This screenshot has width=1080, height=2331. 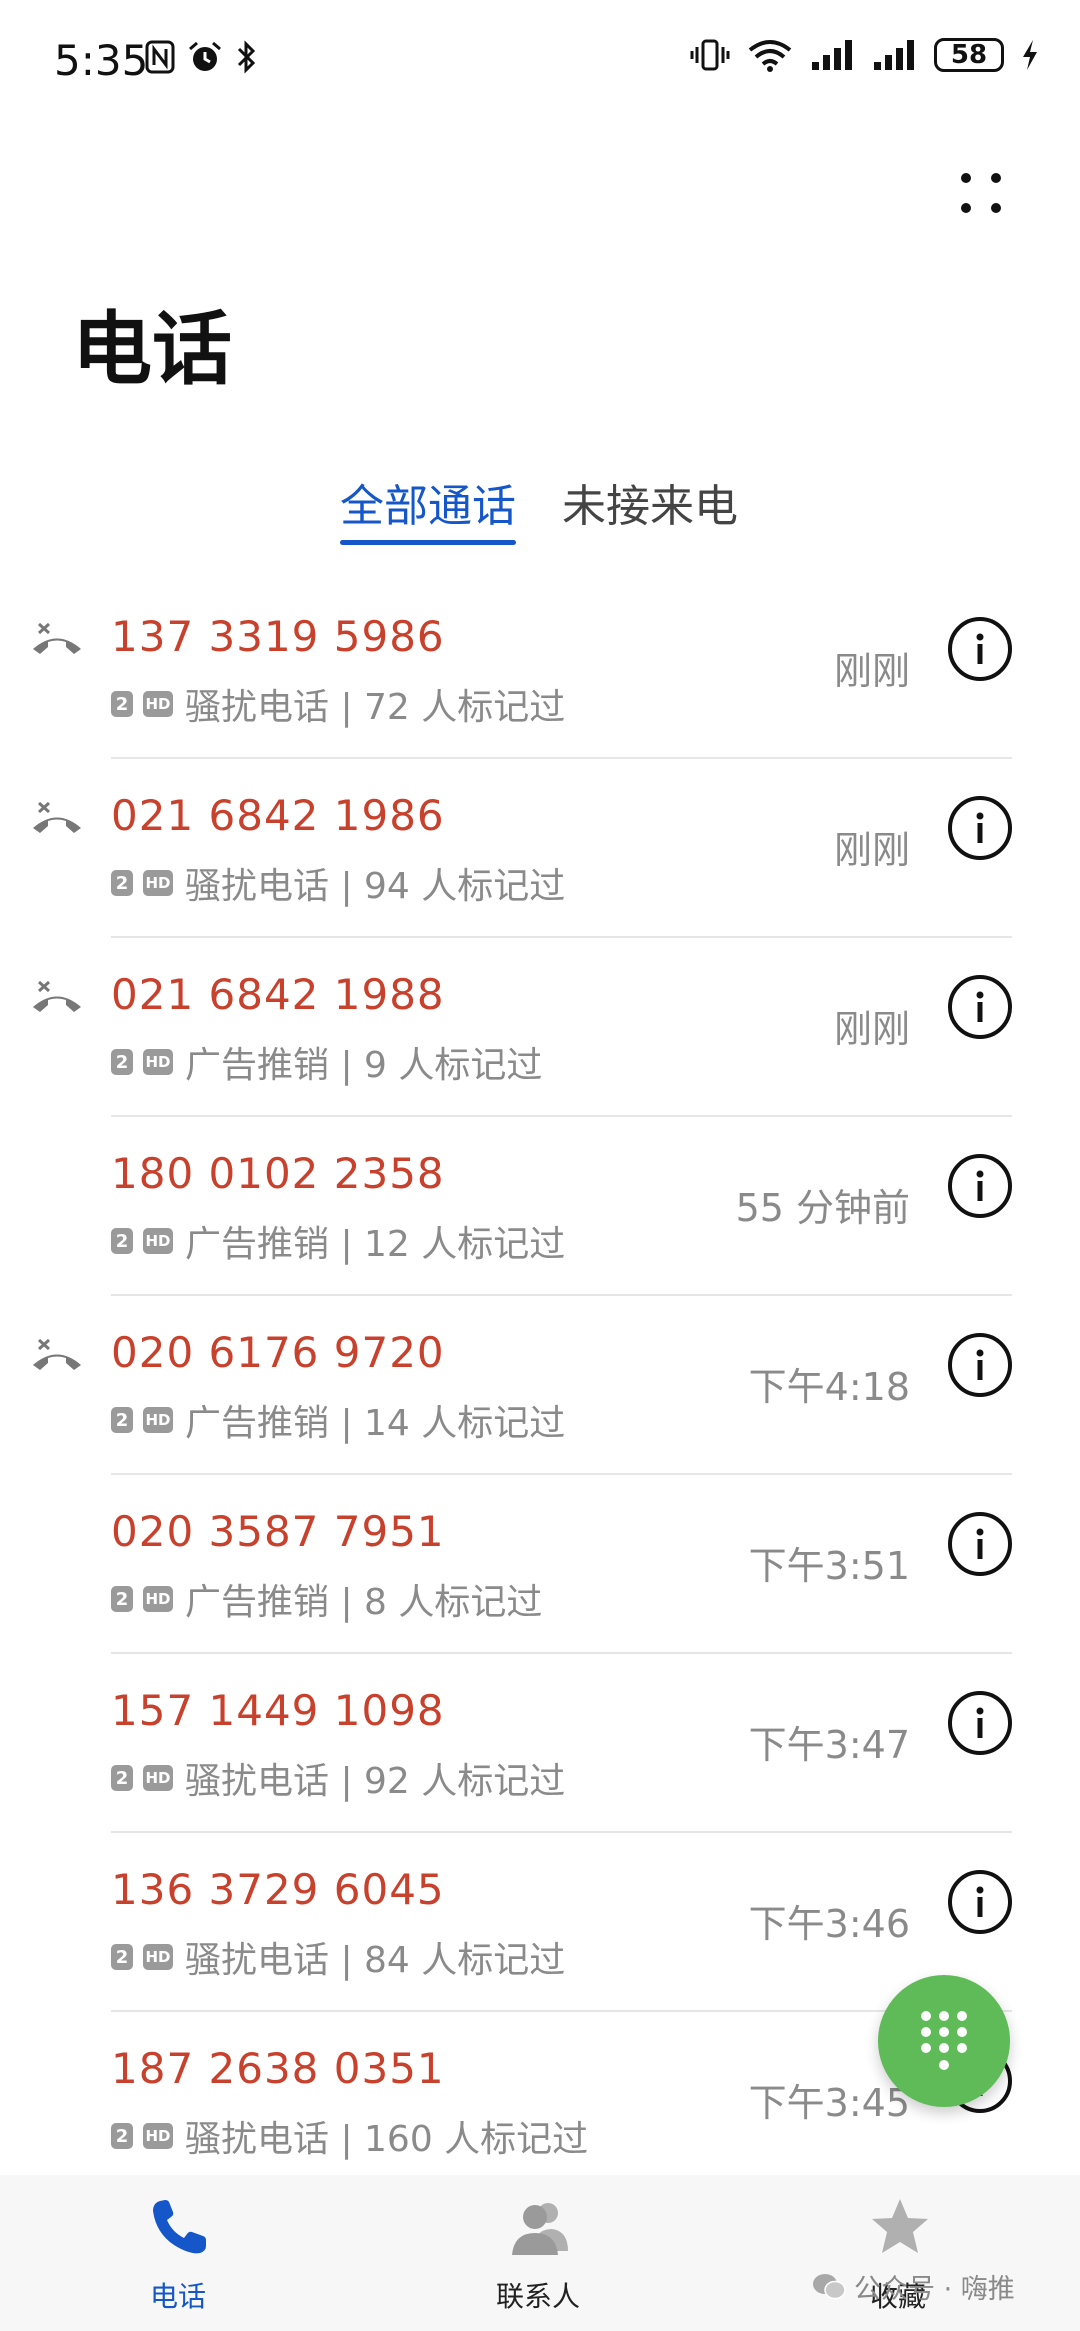 I want to click on signal-icon, so click(x=832, y=55).